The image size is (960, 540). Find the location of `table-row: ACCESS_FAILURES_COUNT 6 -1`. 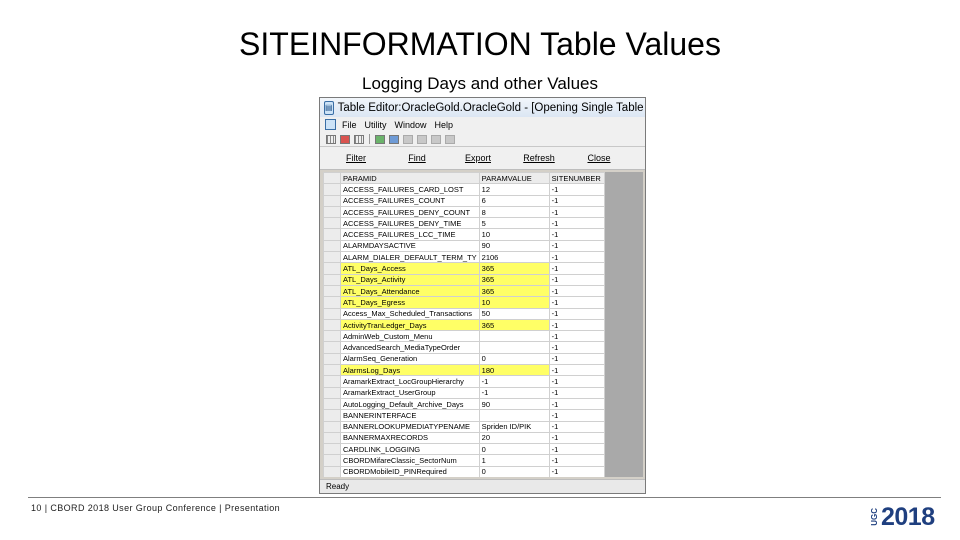

table-row: ACCESS_FAILURES_COUNT 6 -1 is located at coordinates (464, 200).